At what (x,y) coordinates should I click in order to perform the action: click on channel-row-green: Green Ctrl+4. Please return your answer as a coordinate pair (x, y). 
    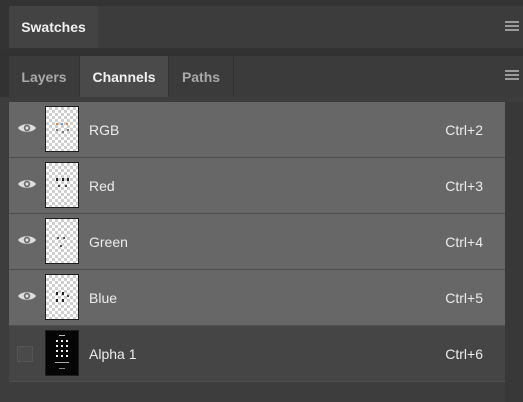
    Looking at the image, I should click on (257, 242).